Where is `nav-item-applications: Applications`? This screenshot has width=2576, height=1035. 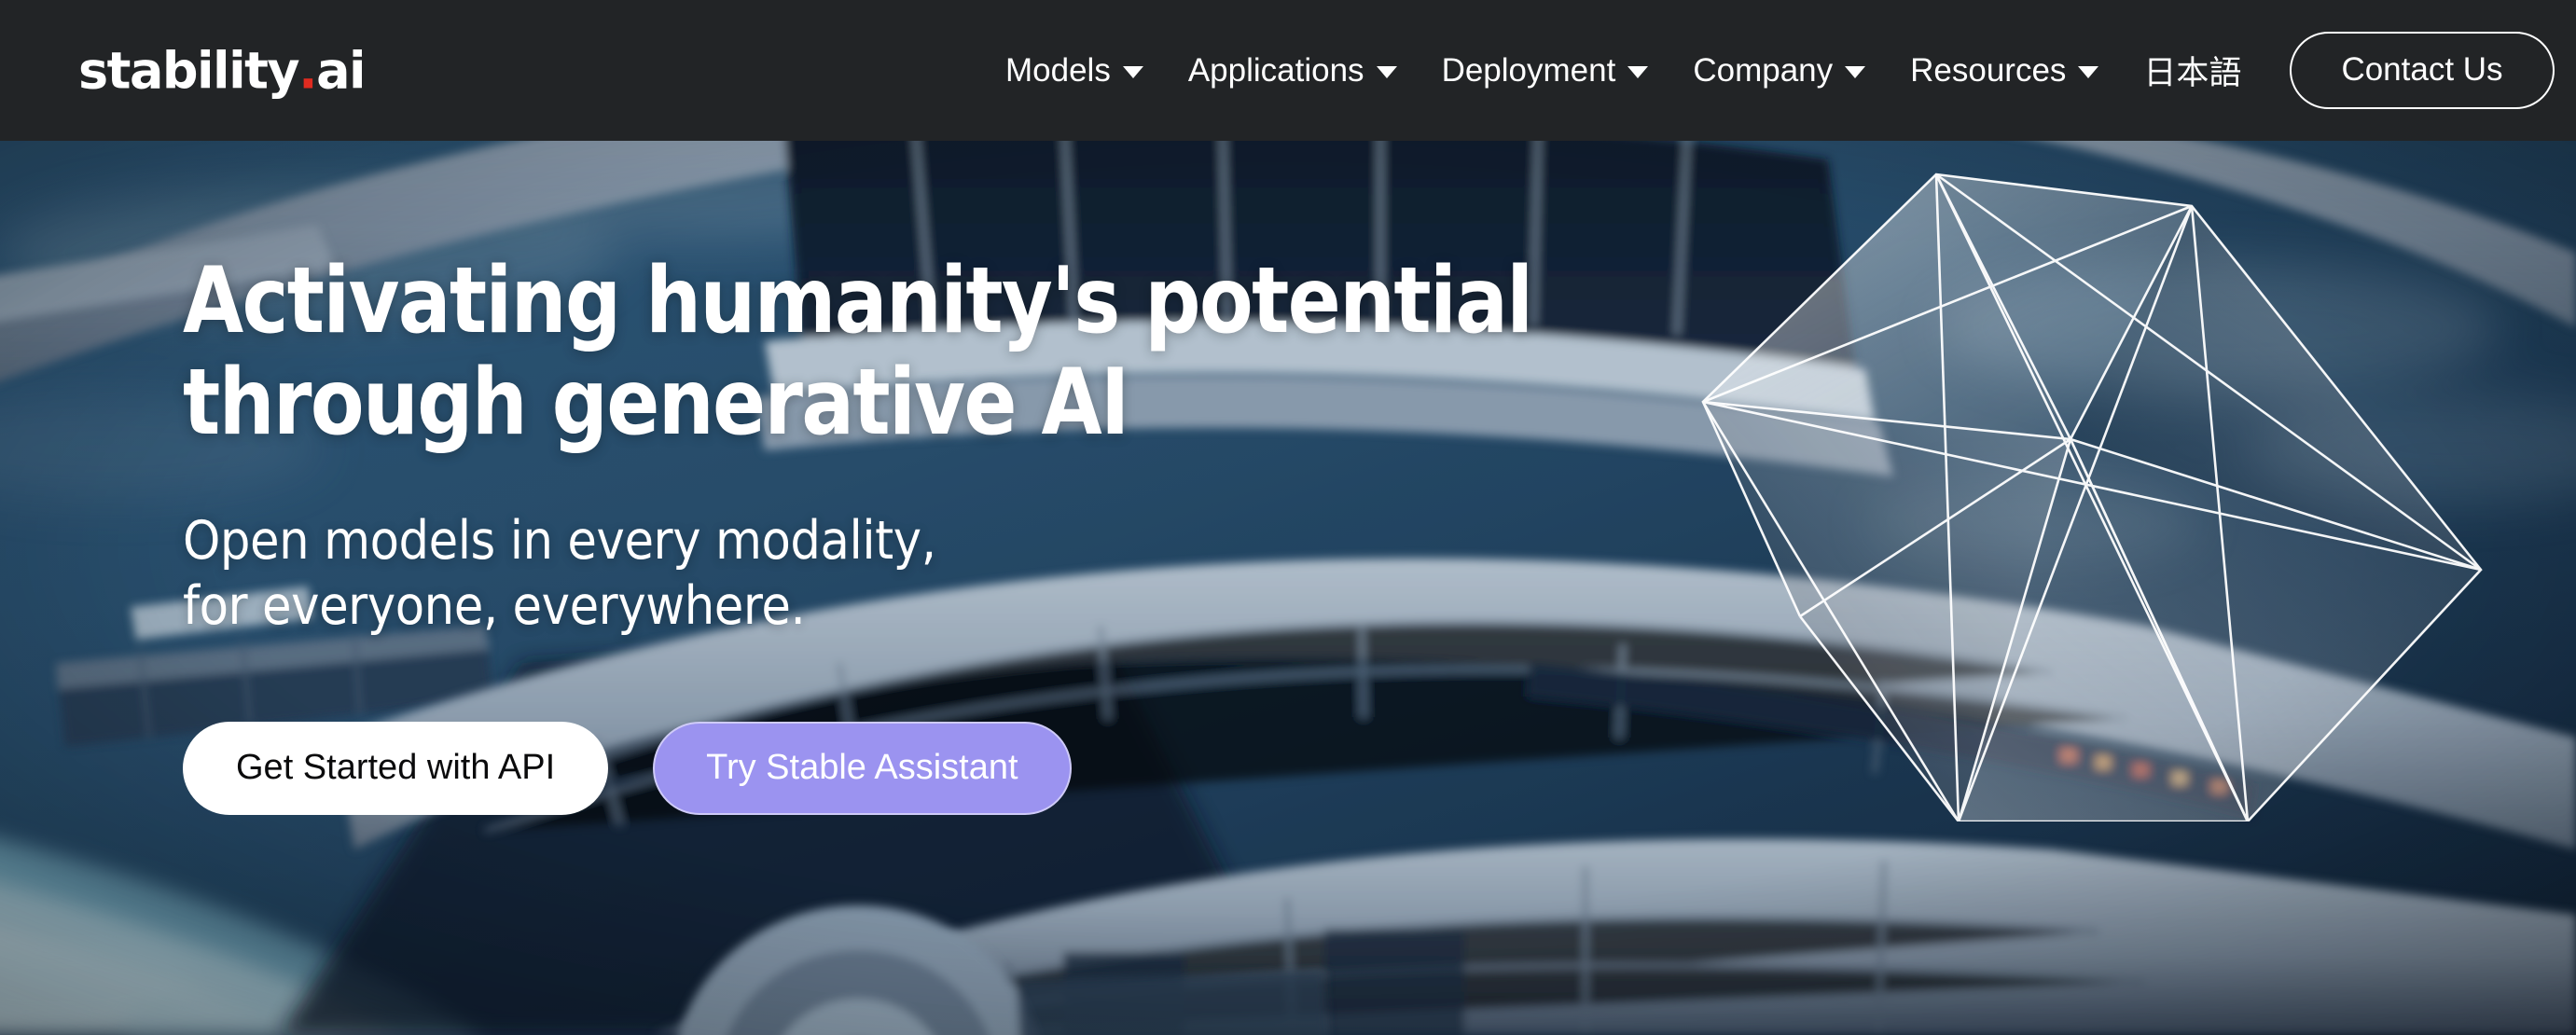
nav-item-applications: Applications is located at coordinates (1292, 71).